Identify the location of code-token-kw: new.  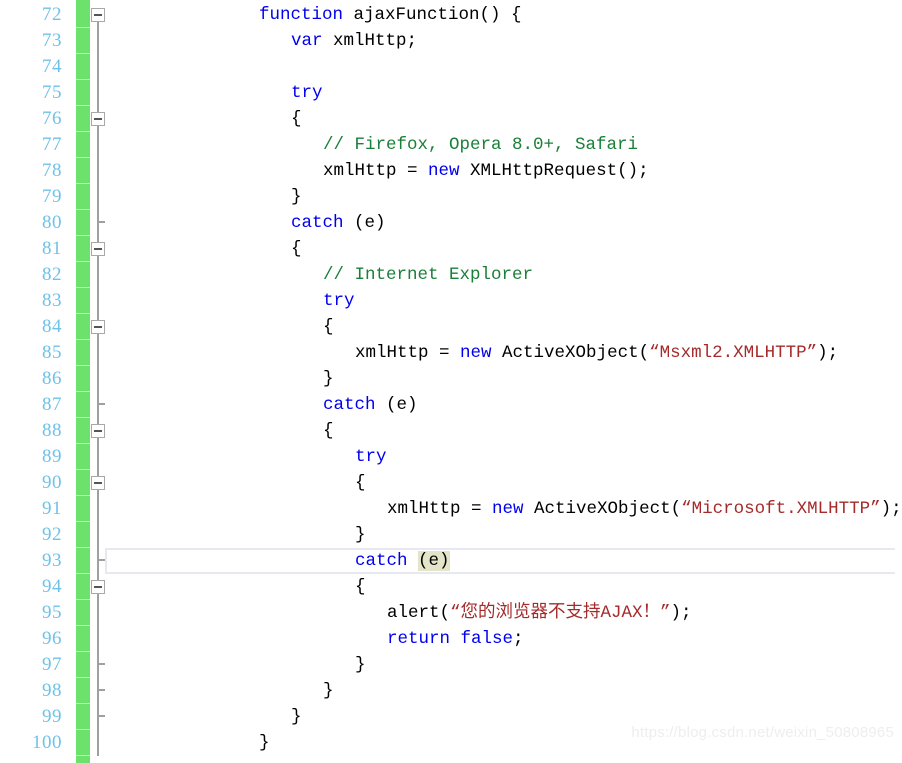
(444, 171).